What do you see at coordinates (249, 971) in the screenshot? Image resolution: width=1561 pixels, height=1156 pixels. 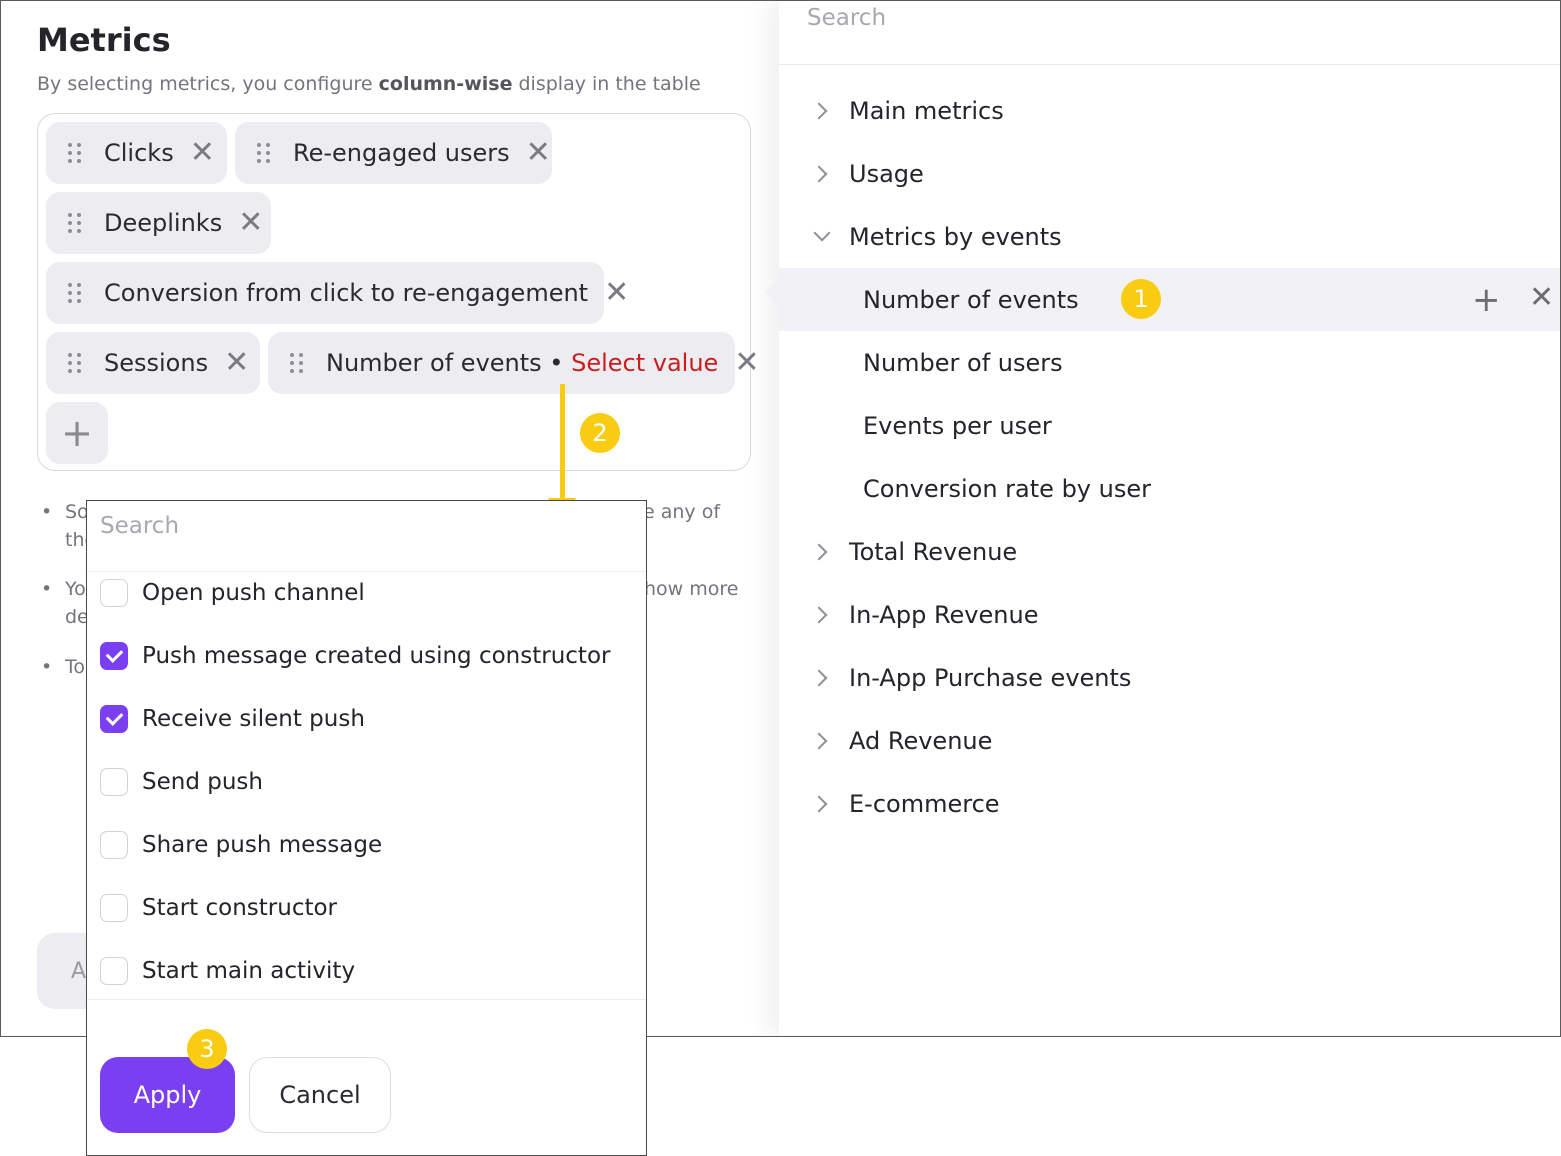 I see `event-option-label: Start main activity` at bounding box center [249, 971].